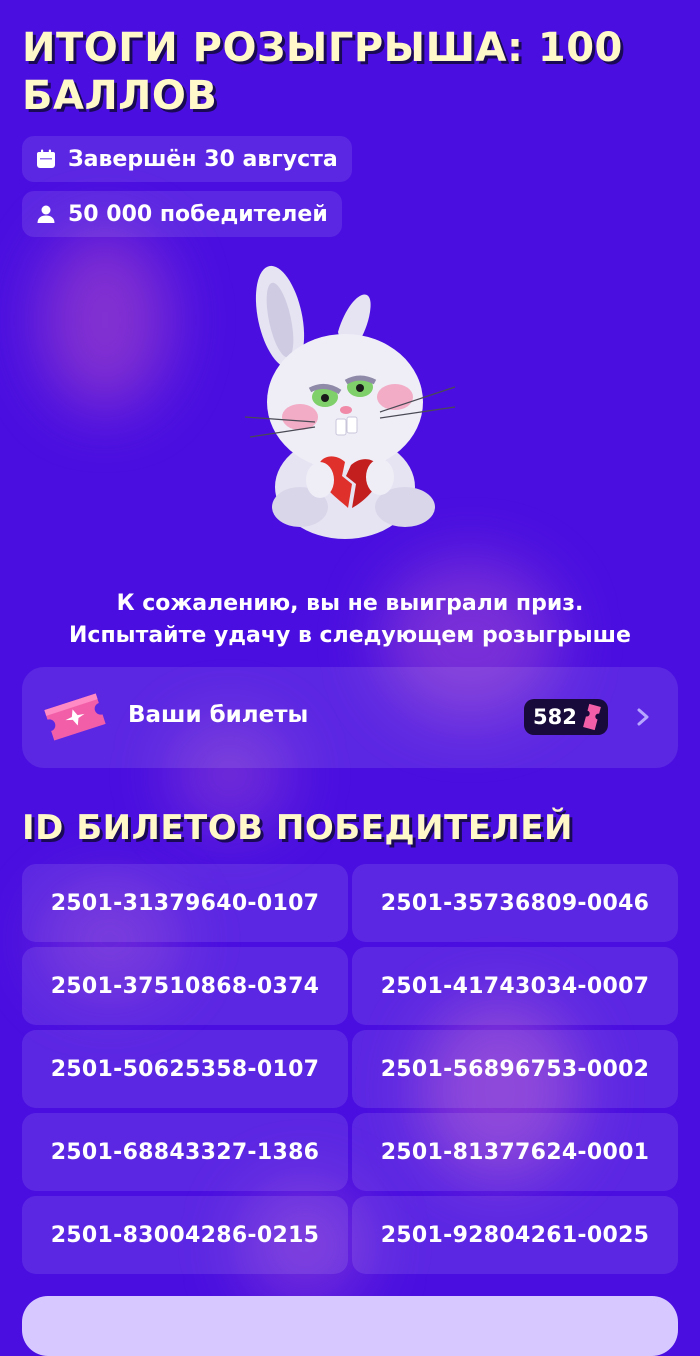 Image resolution: width=700 pixels, height=1356 pixels. Describe the element at coordinates (185, 1152) in the screenshot. I see `winner-id-cell: 2501-68843327-1386` at that location.